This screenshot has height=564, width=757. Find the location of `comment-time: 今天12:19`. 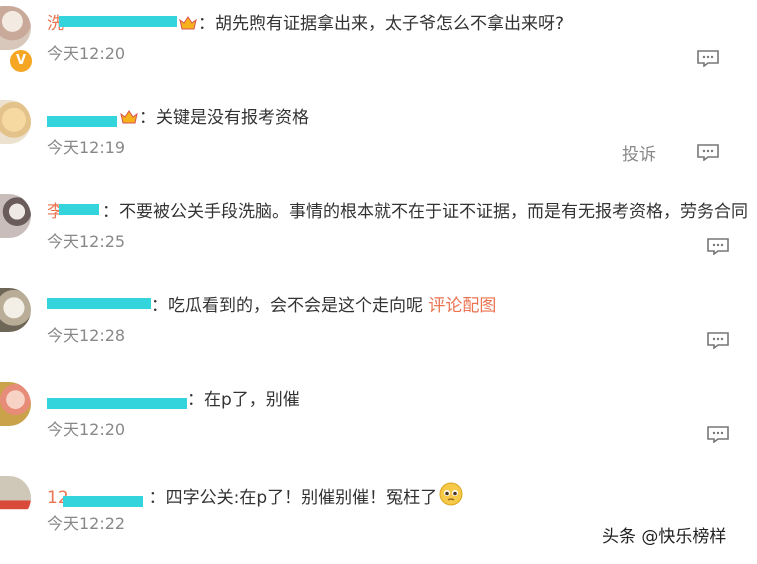

comment-time: 今天12:19 is located at coordinates (86, 147).